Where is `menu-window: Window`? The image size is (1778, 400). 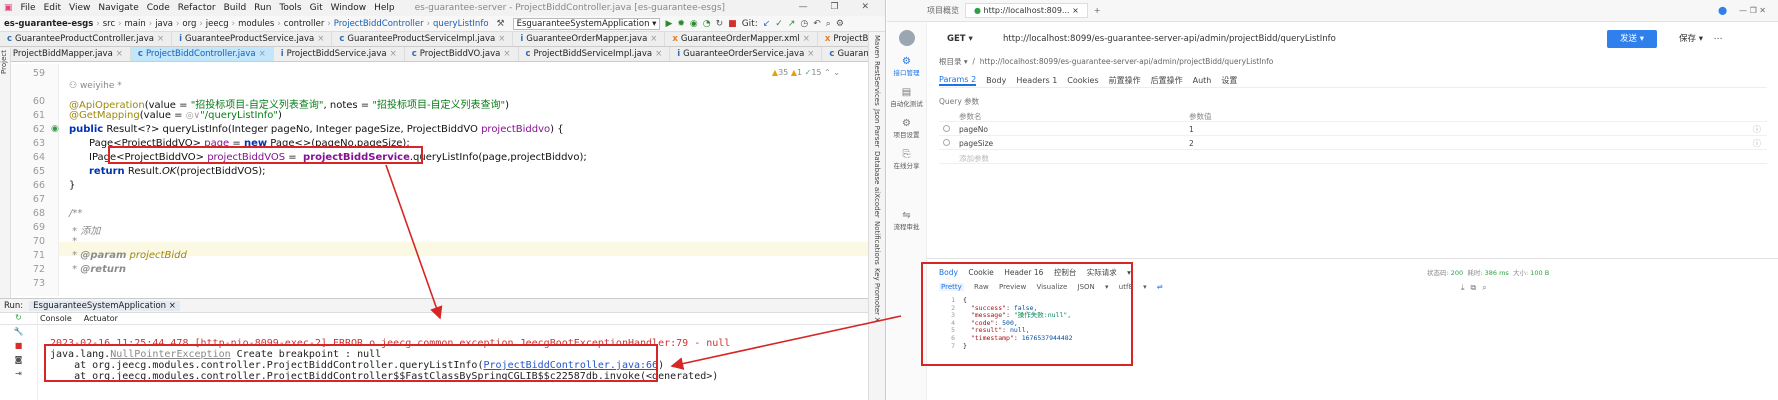
menu-window: Window is located at coordinates (349, 8).